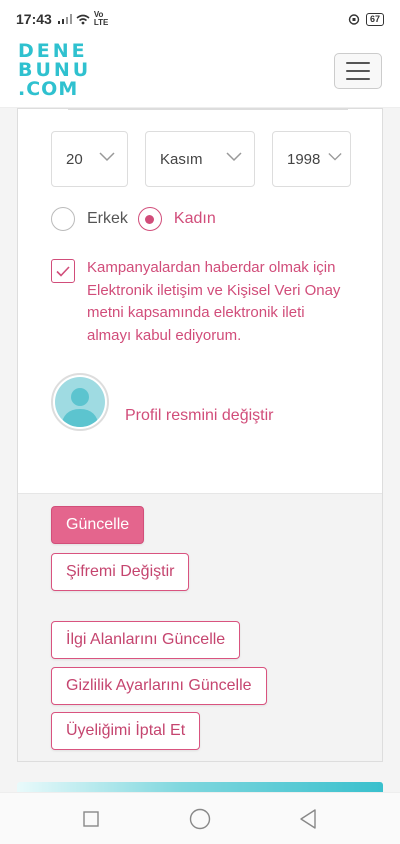 The image size is (400, 844). What do you see at coordinates (195, 219) in the screenshot?
I see `gender-female-label: Kadın` at bounding box center [195, 219].